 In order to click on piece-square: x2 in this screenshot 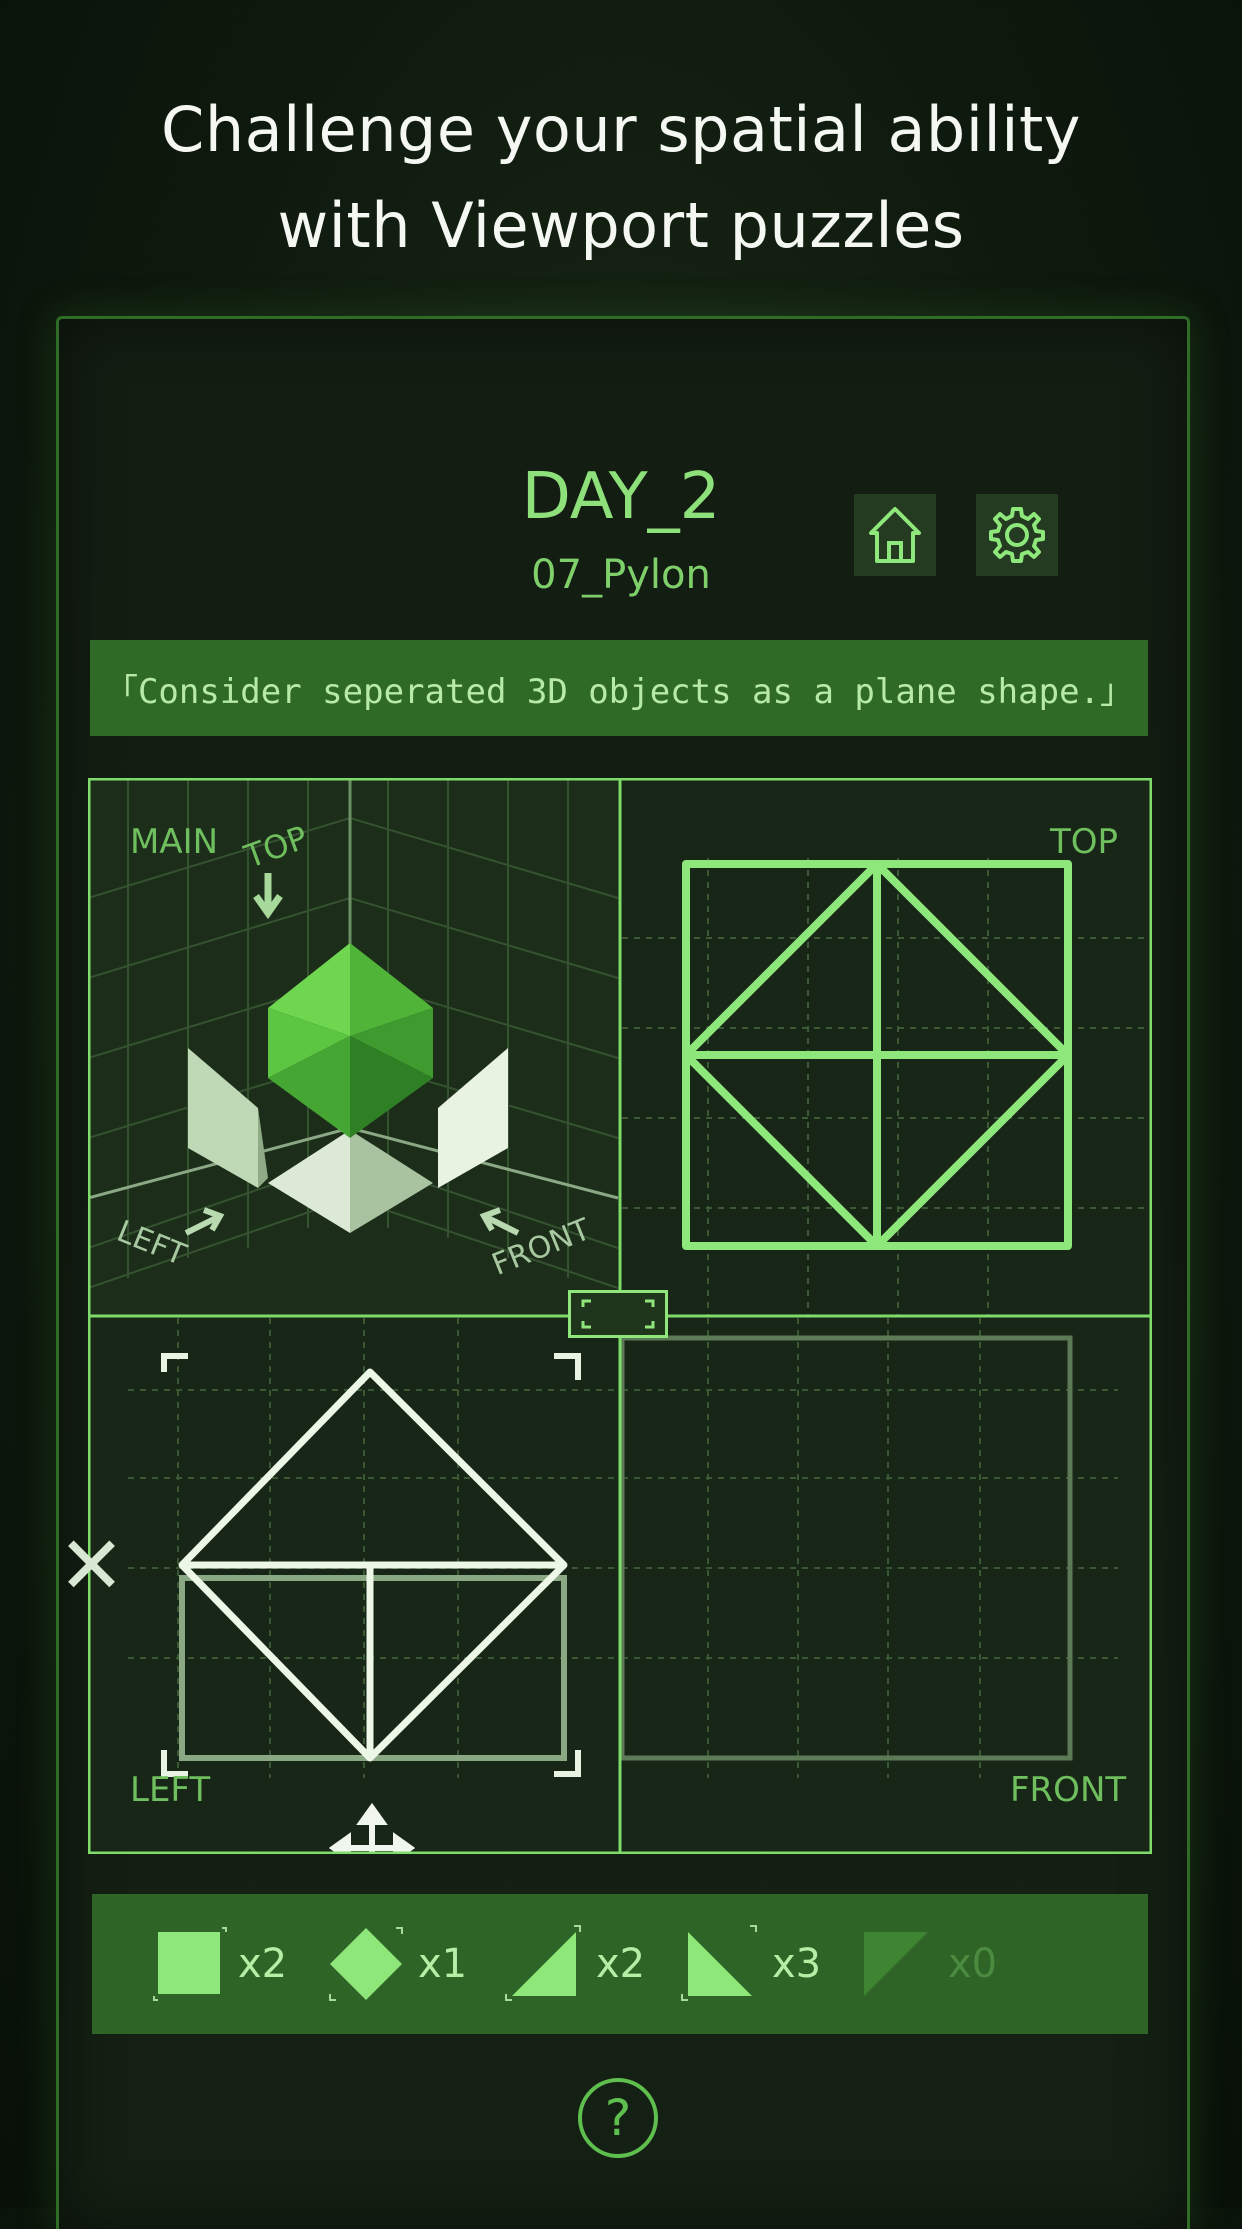, I will do `click(219, 1964)`.